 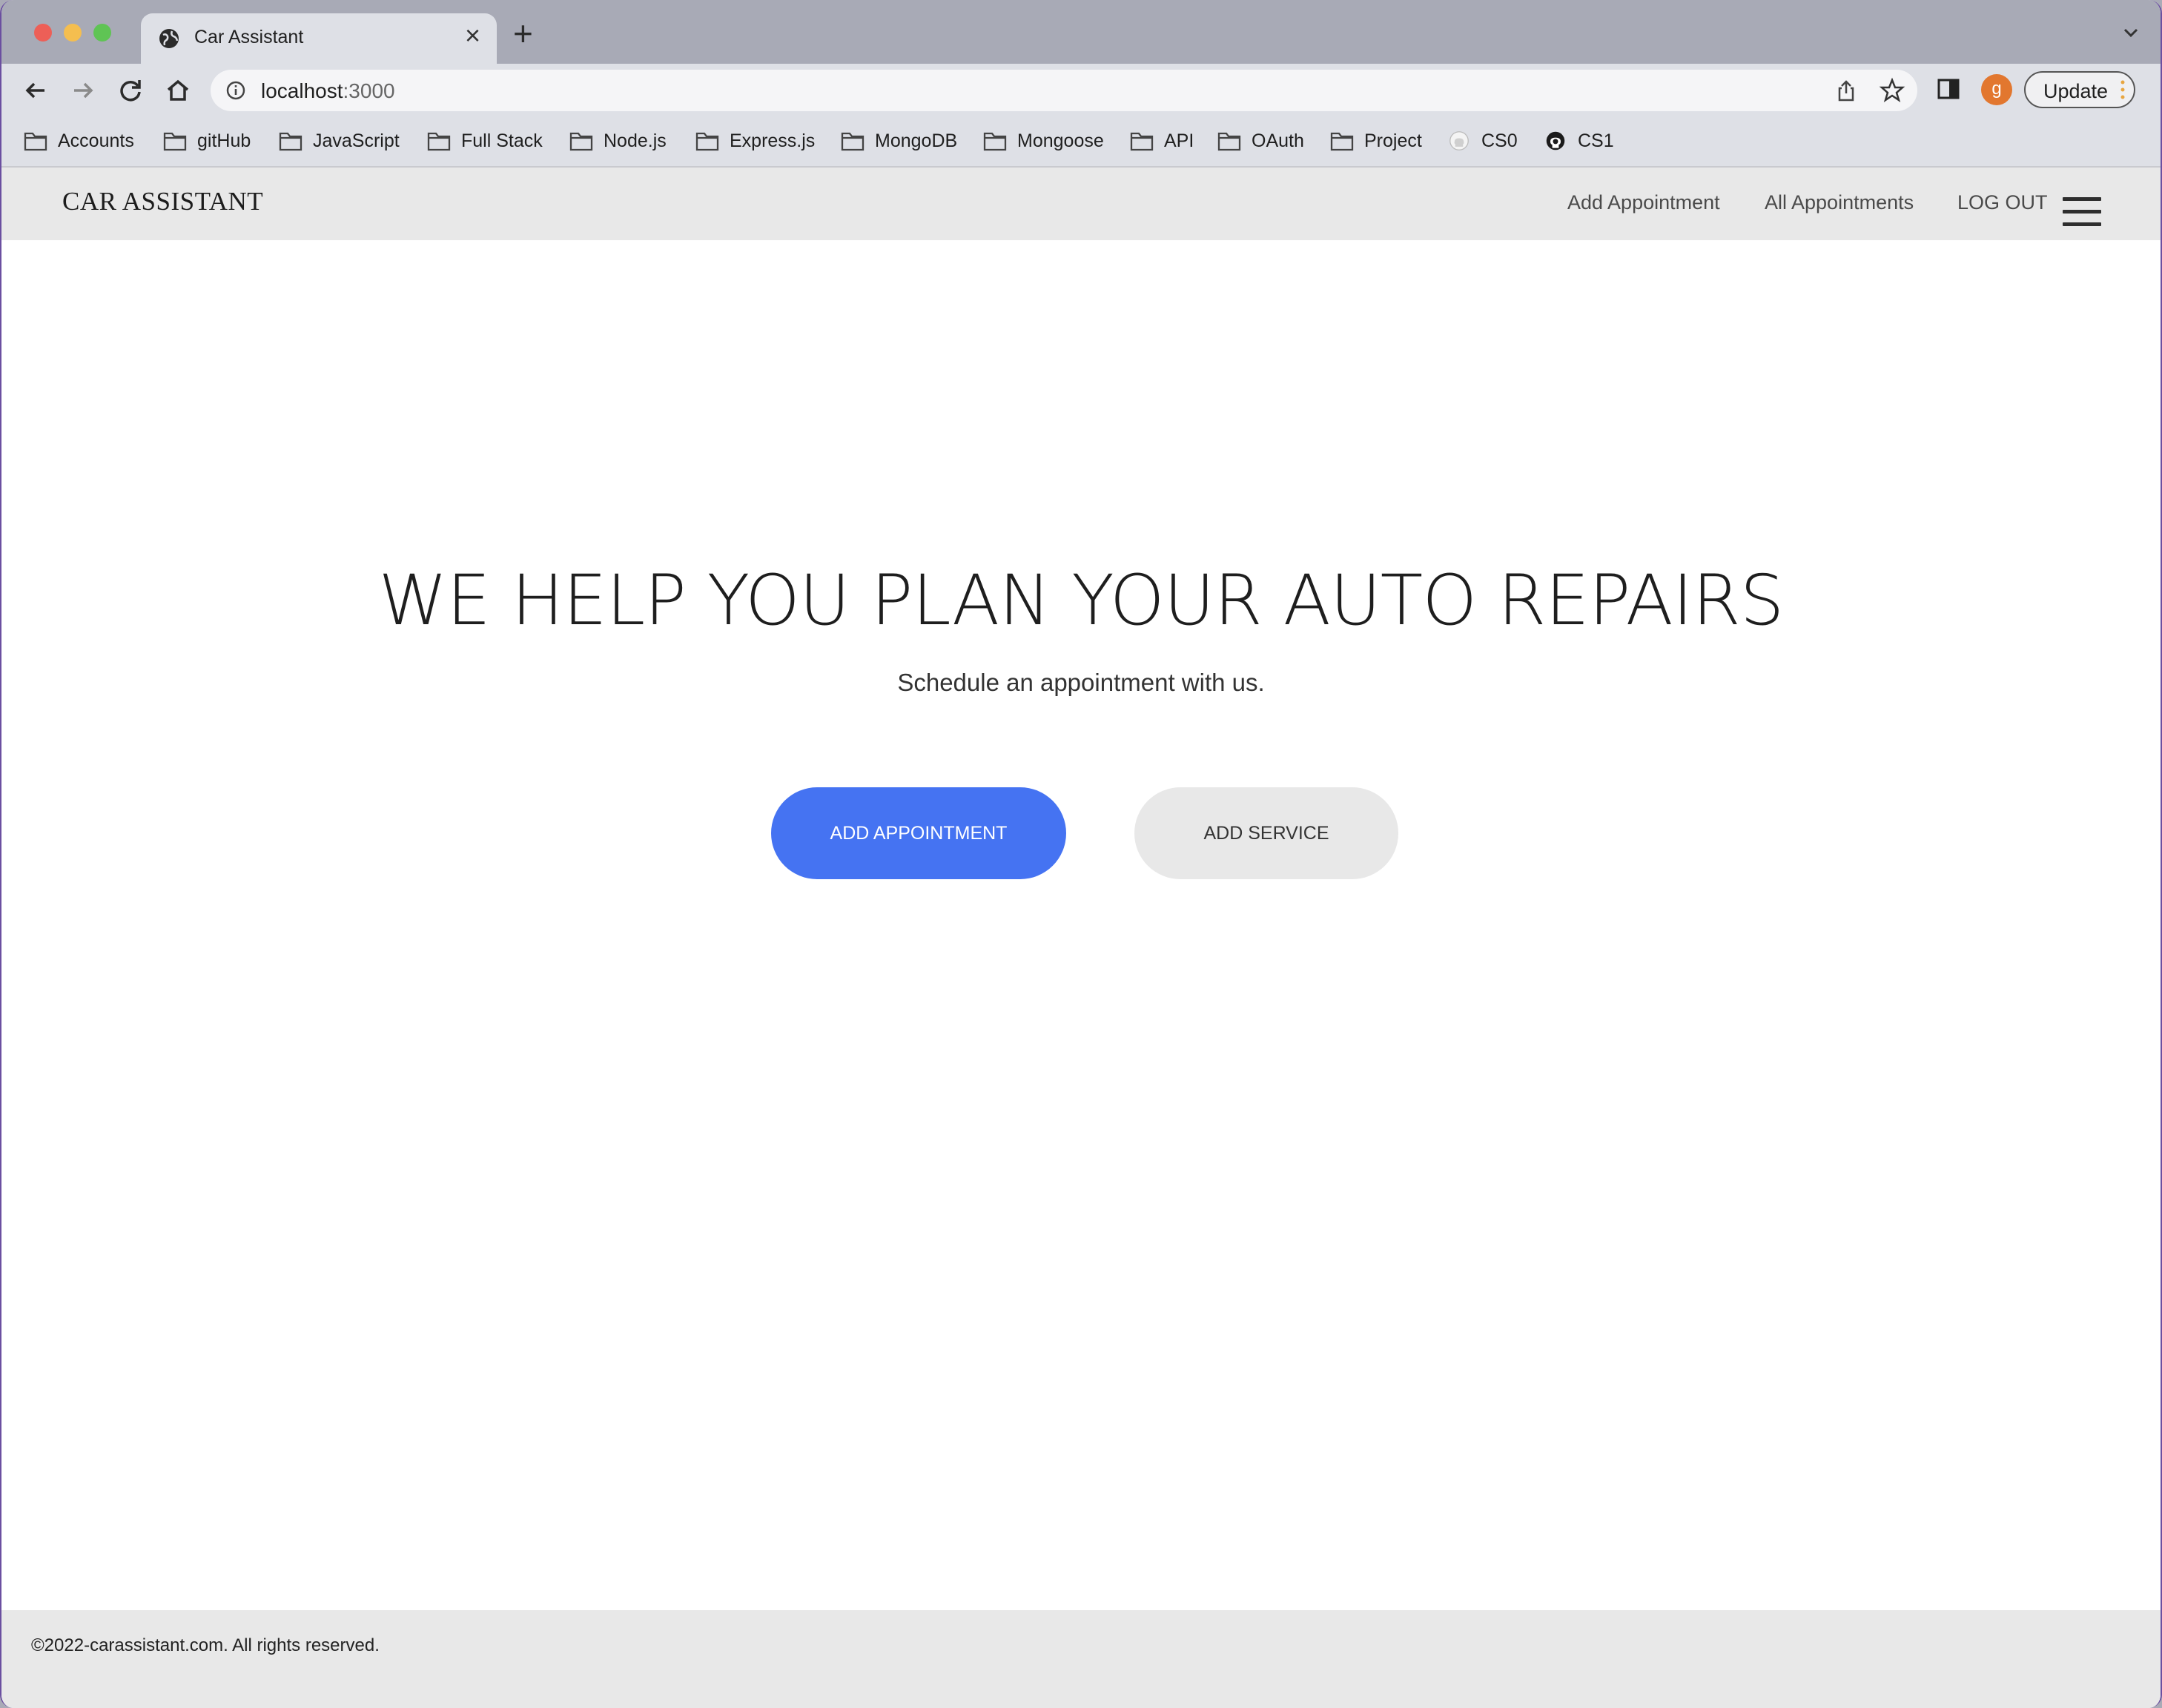 I want to click on info-icon, so click(x=235, y=90).